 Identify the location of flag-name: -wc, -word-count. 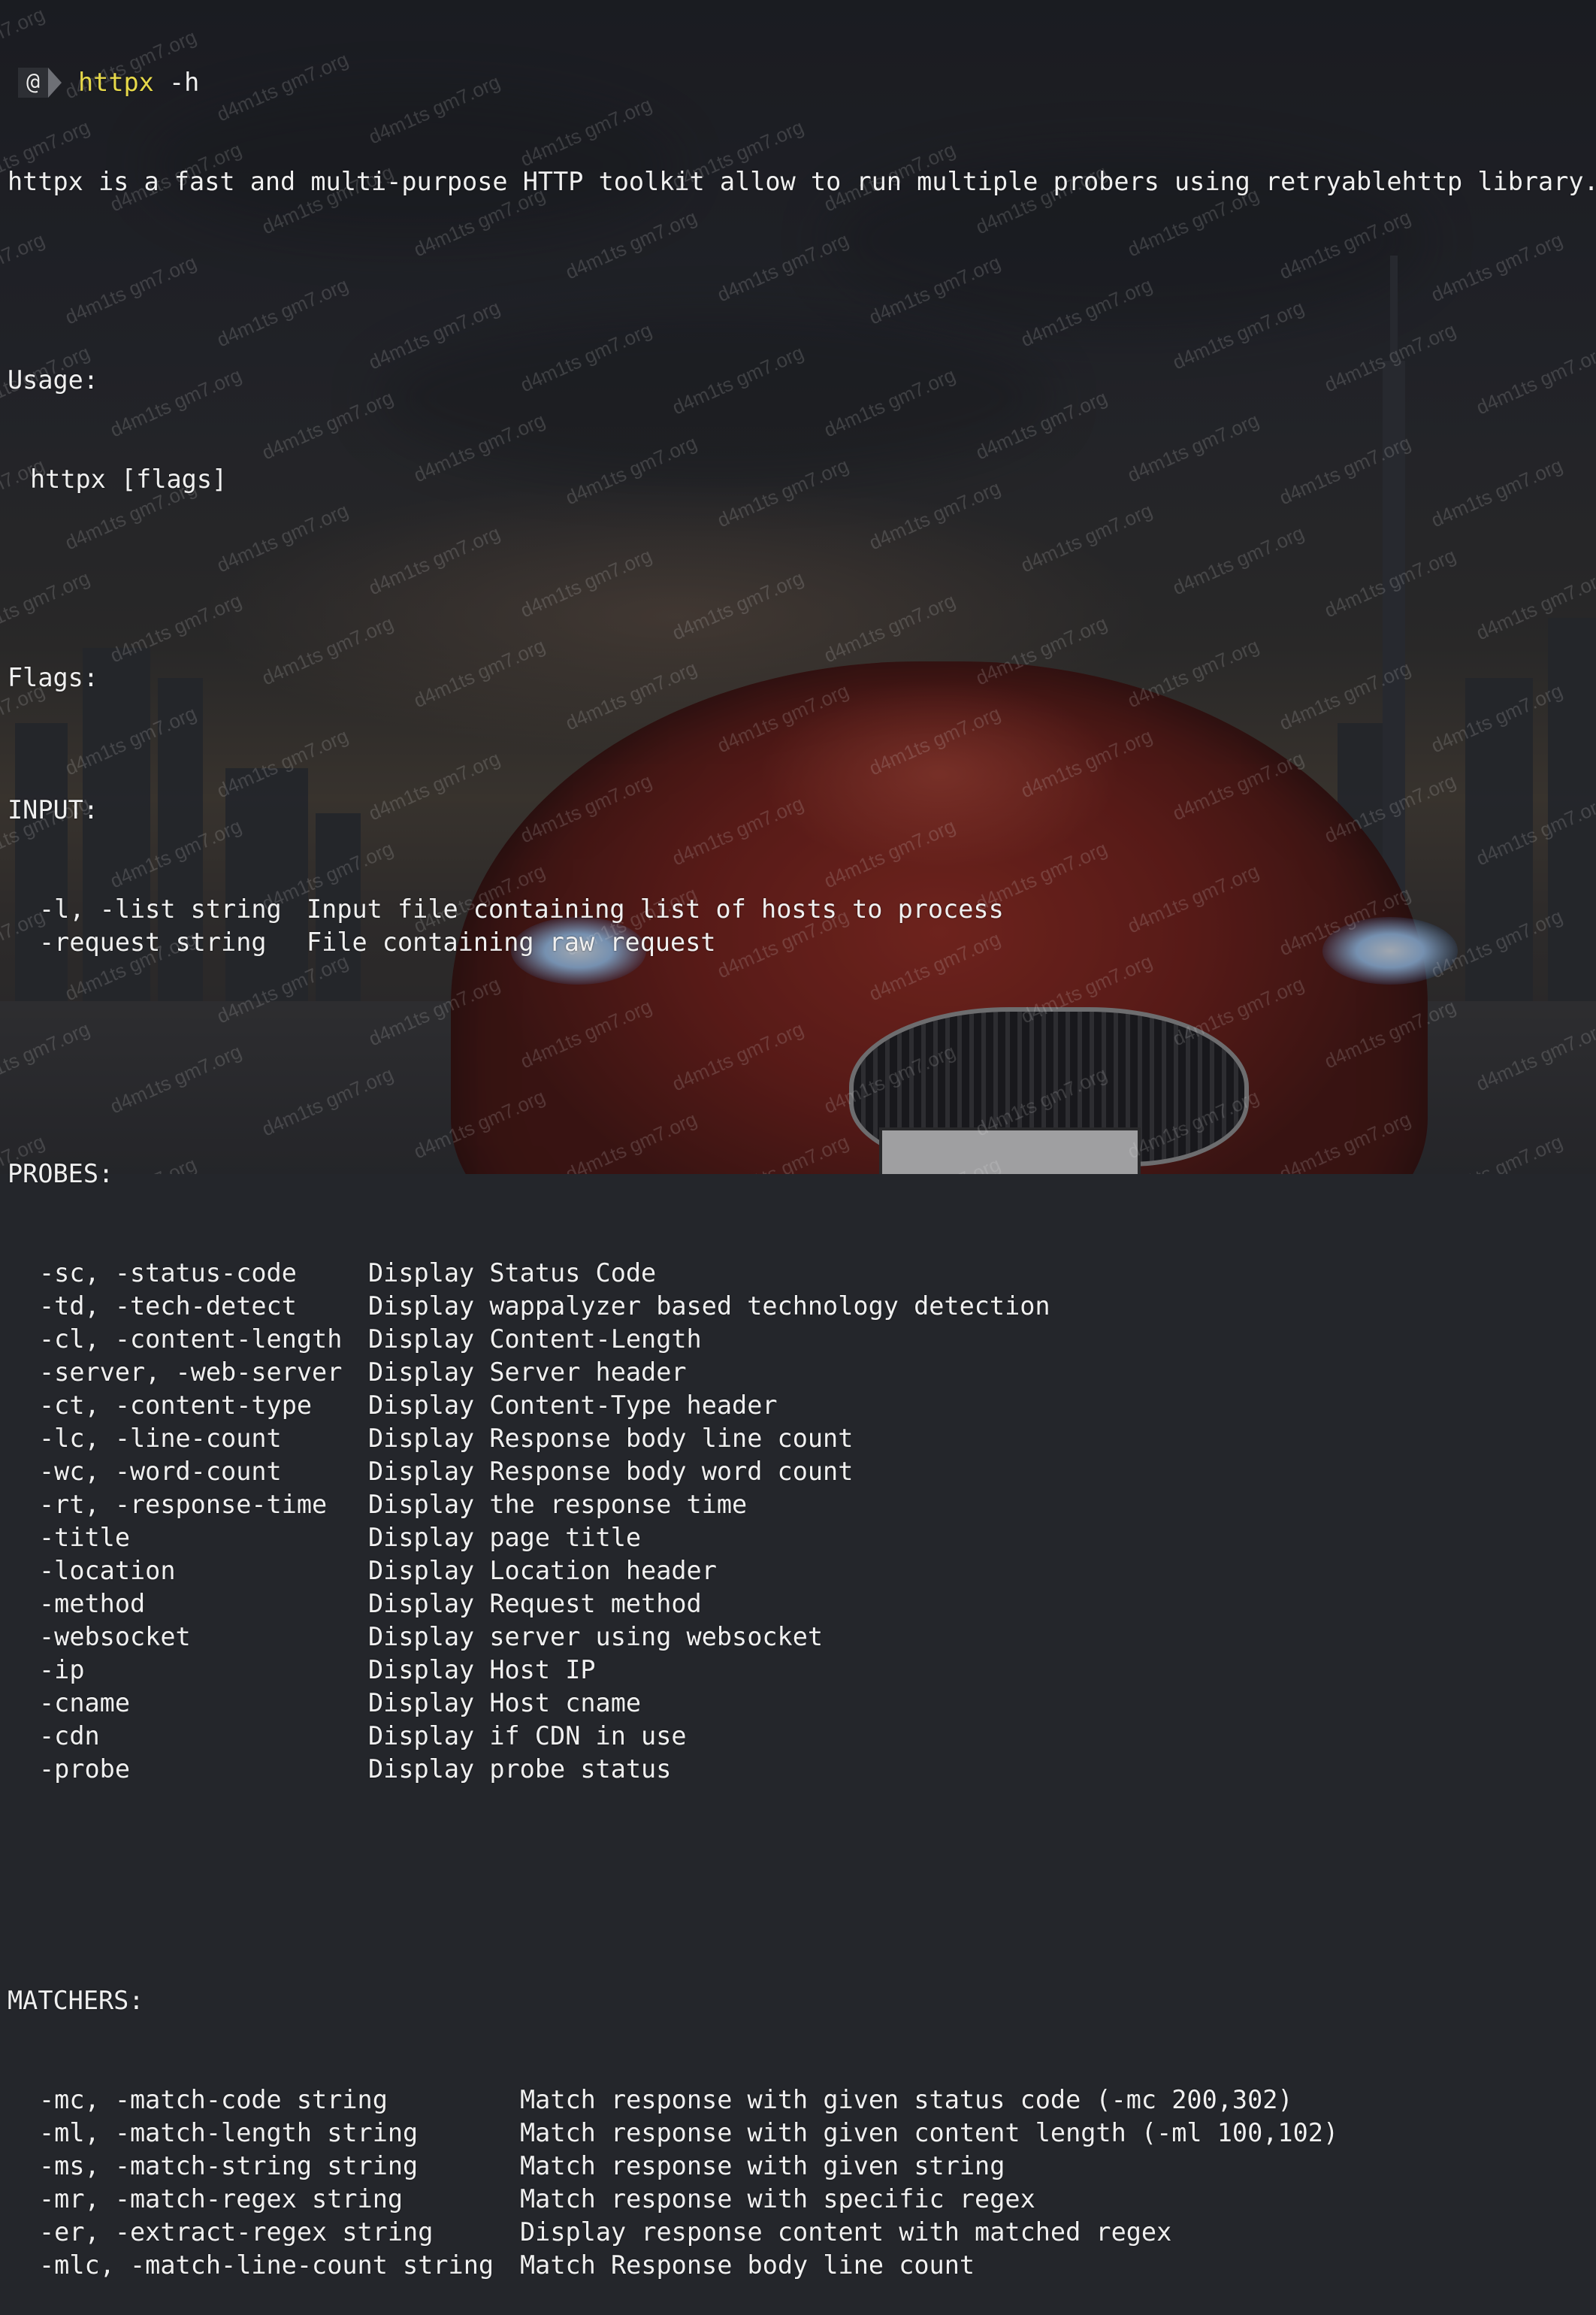
(160, 1472).